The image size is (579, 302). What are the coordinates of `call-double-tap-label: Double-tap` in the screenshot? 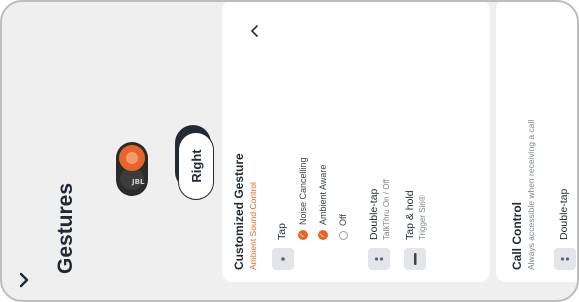 It's located at (564, 214).